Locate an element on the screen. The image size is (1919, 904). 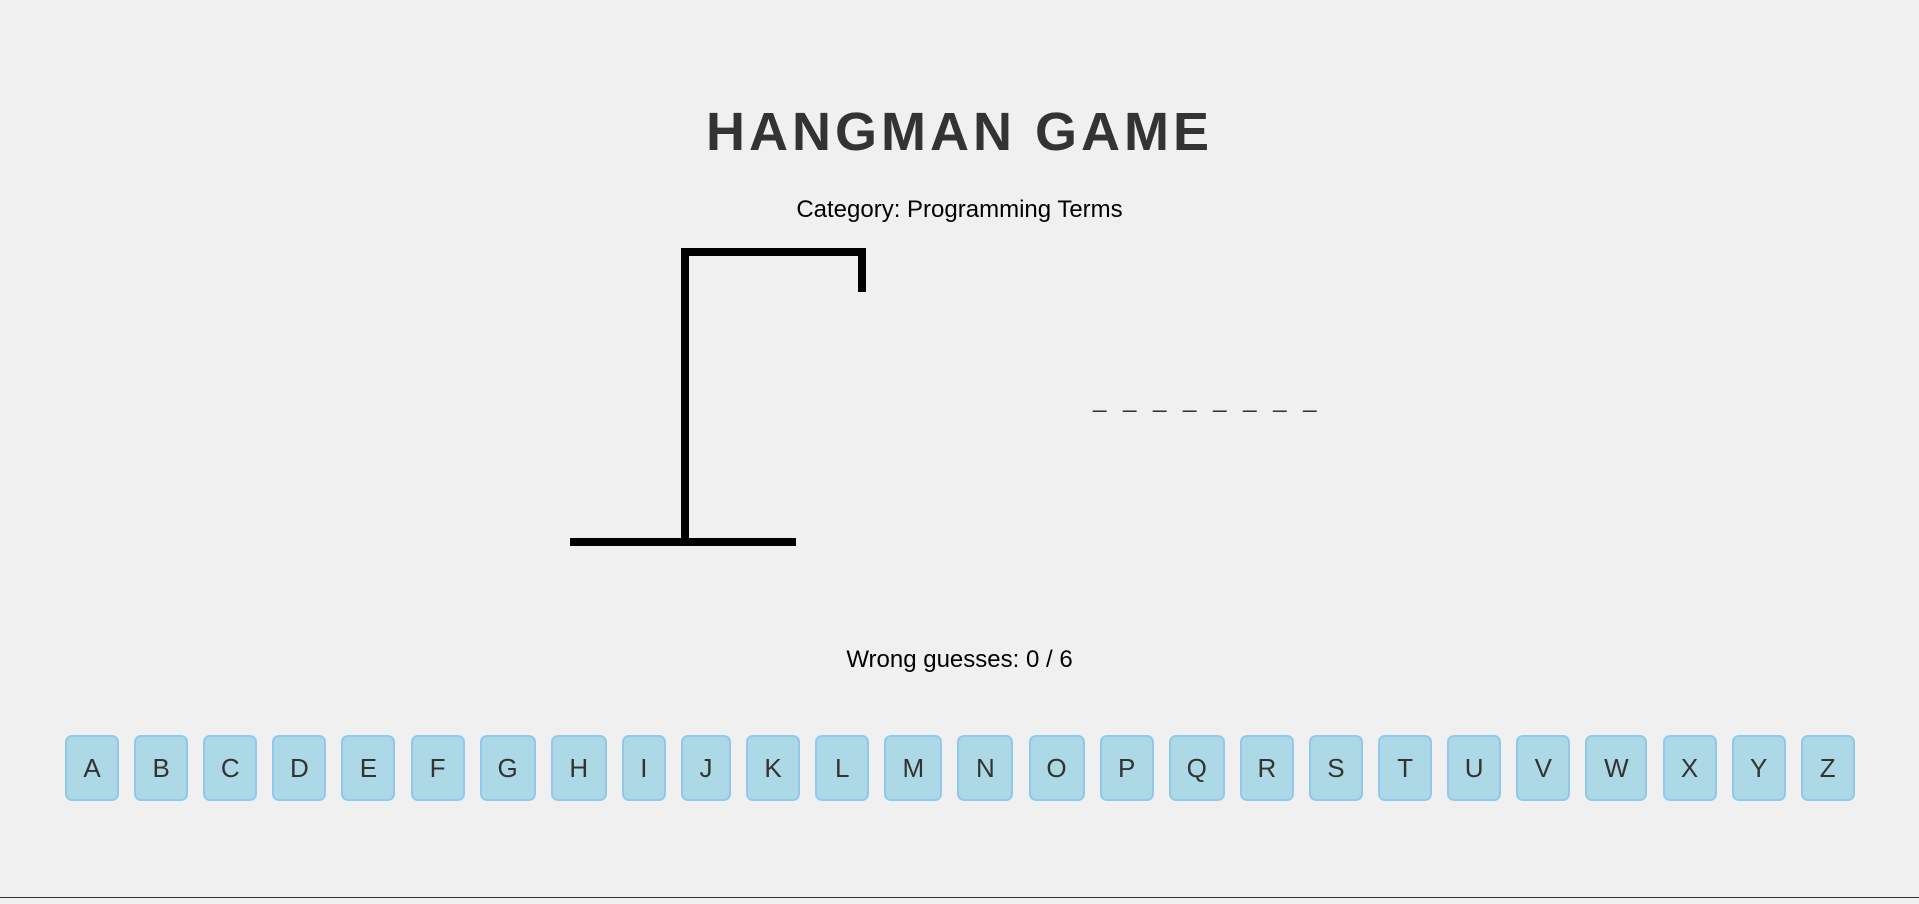
wrong-guesses-label: Wrong guesses: is located at coordinates (933, 659).